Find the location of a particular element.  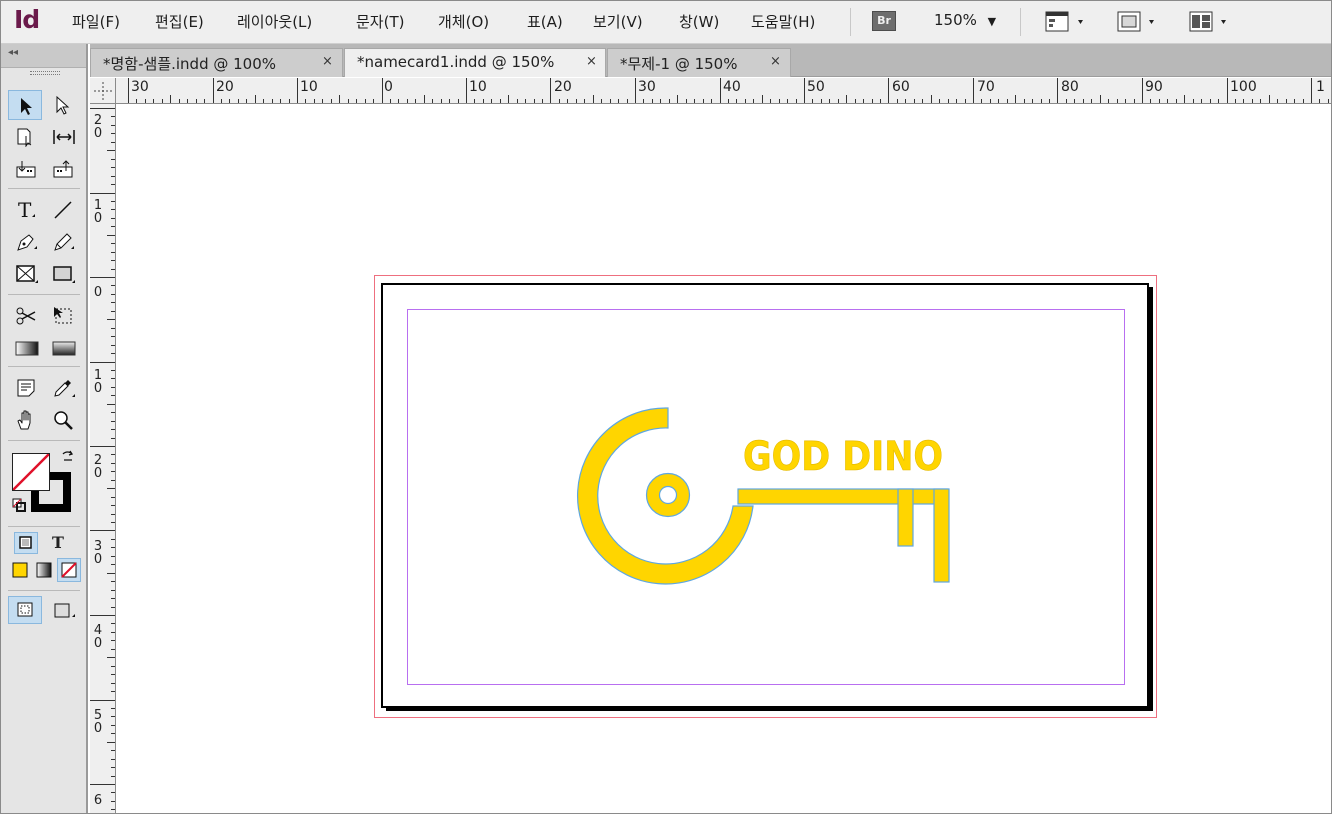

tab-label: *무제-1 @ 150% is located at coordinates (679, 64).